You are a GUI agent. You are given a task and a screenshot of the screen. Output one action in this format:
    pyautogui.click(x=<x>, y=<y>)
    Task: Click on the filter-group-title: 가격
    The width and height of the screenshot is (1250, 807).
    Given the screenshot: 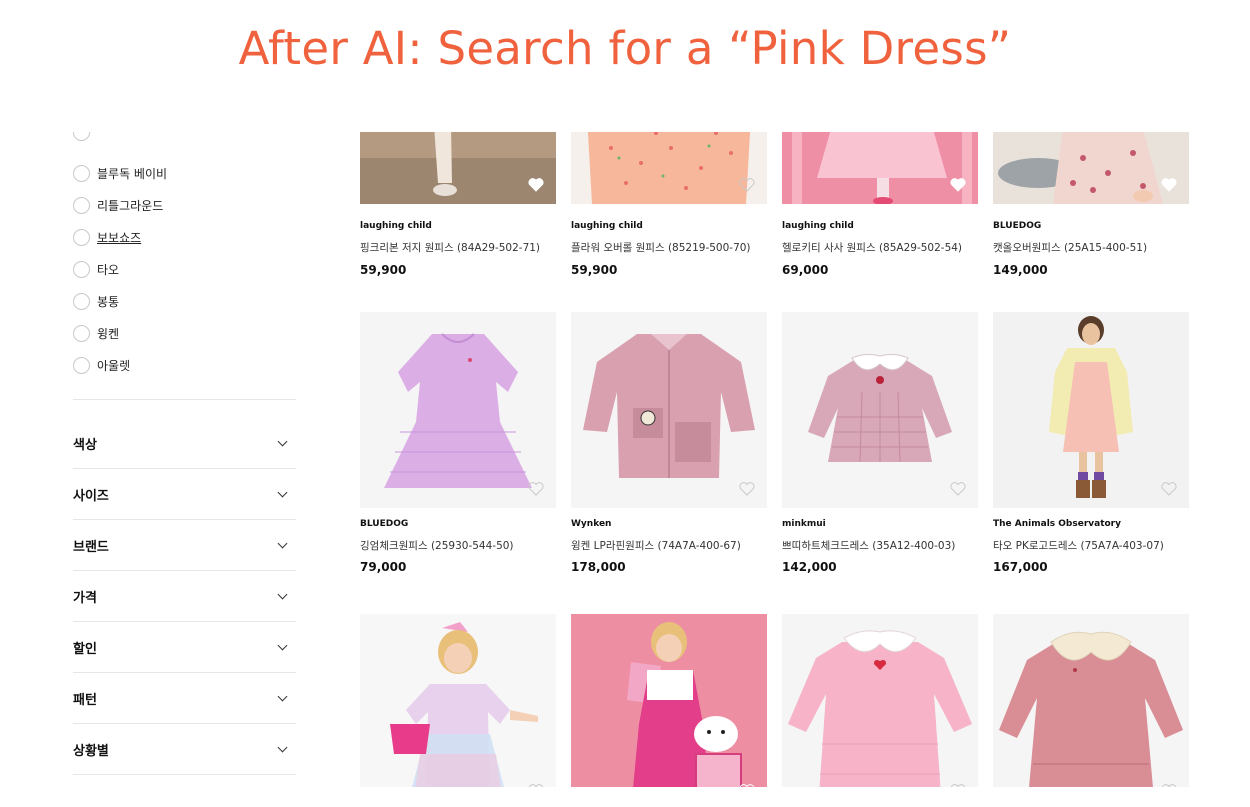 What is the action you would take?
    pyautogui.click(x=85, y=598)
    